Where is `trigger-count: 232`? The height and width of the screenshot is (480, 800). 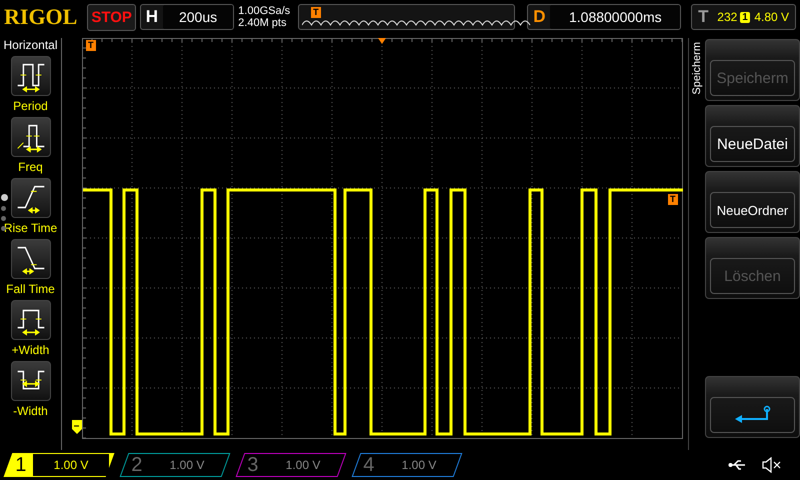
trigger-count: 232 is located at coordinates (727, 17).